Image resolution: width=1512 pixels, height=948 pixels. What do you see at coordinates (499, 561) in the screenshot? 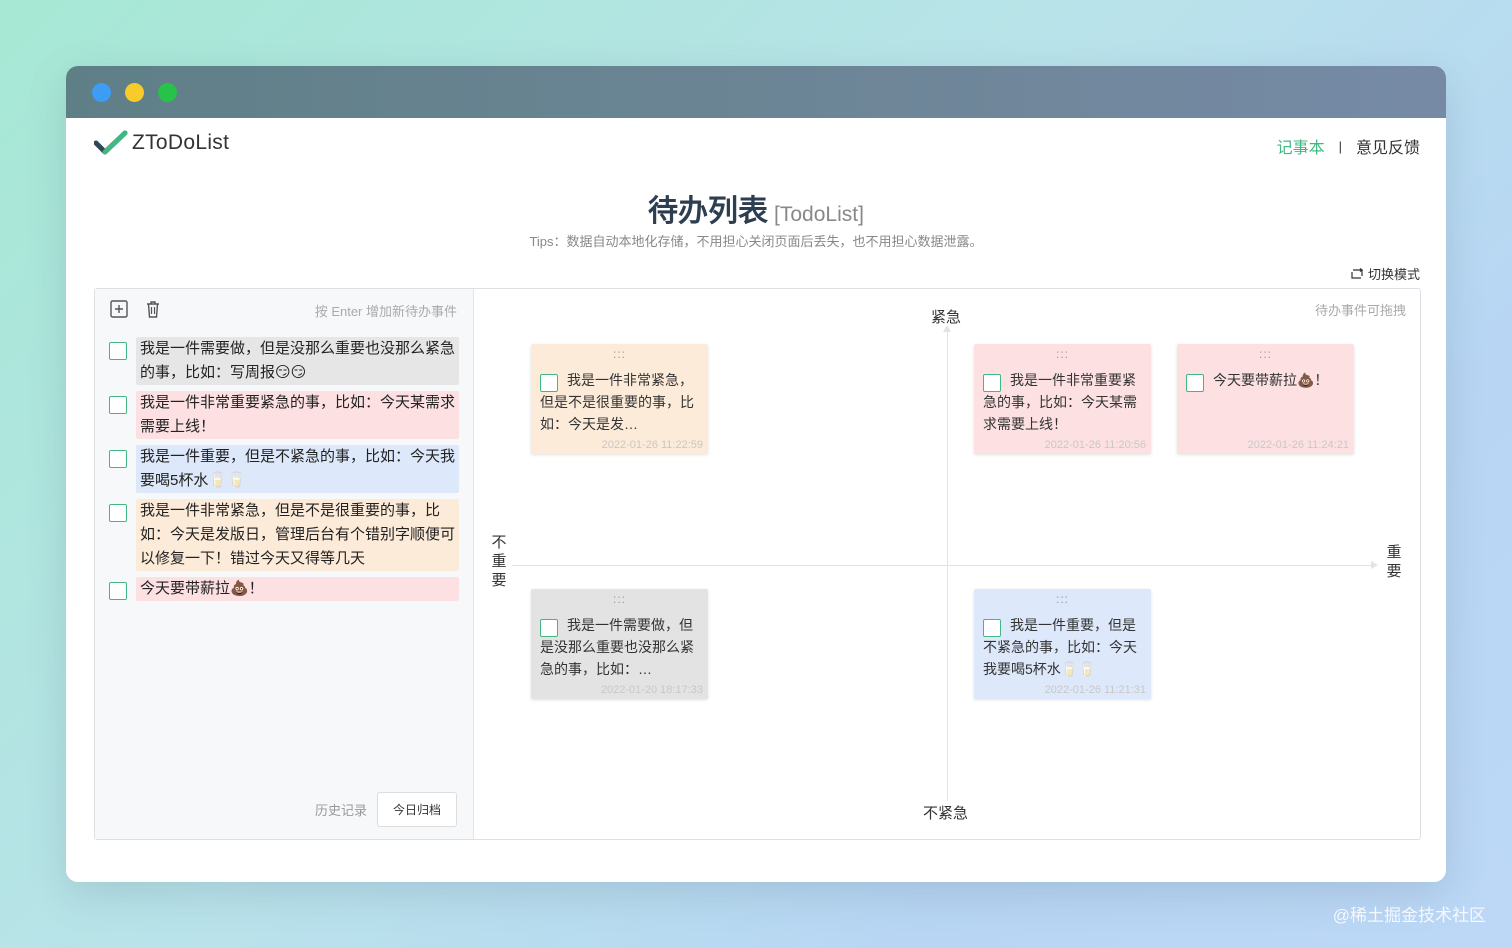
I see `axis-label-not-important: 不重要` at bounding box center [499, 561].